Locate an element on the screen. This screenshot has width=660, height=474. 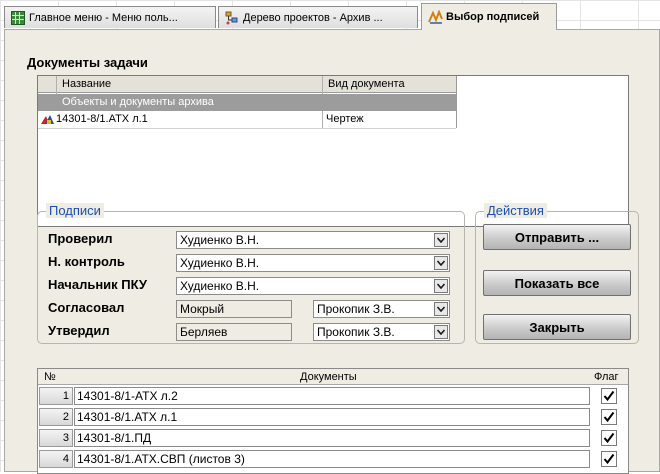
column-header-type: Вид документа is located at coordinates (366, 84).